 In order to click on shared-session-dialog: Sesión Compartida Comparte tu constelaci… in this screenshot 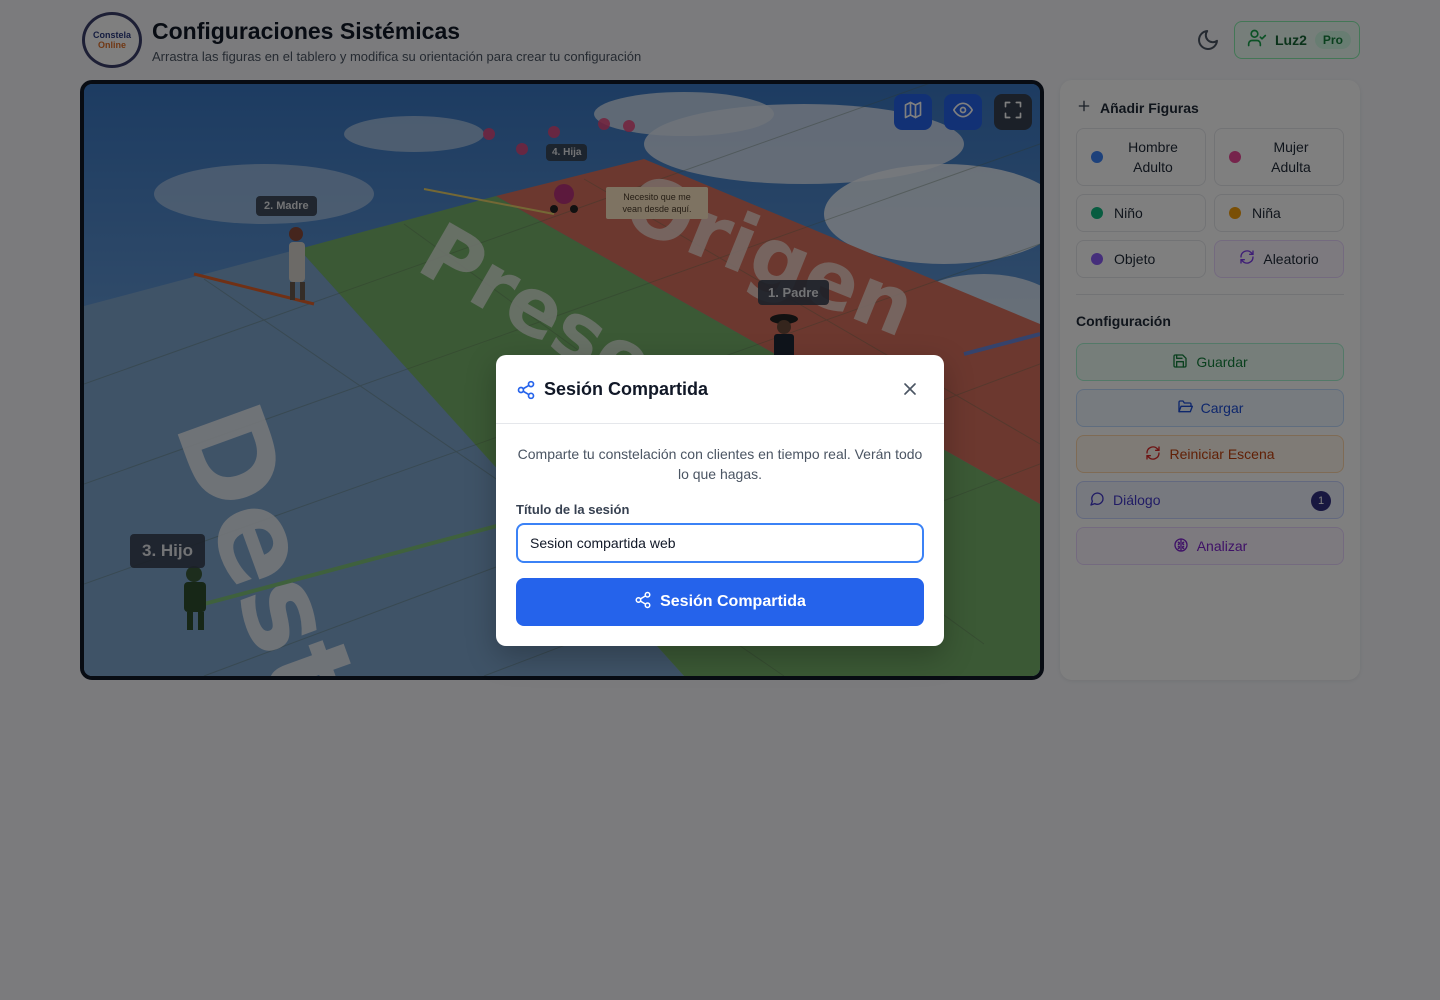, I will do `click(720, 500)`.